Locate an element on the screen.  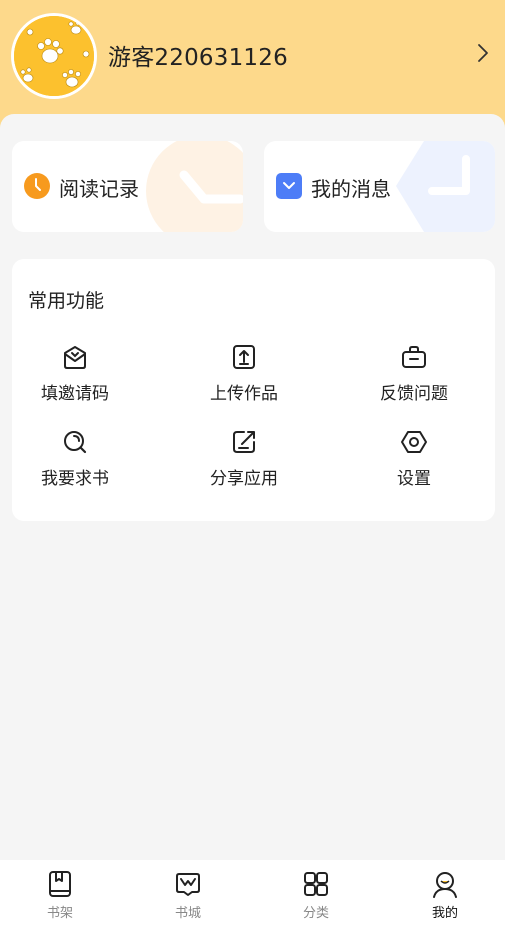
feedback-bag-icon is located at coordinates (414, 357).